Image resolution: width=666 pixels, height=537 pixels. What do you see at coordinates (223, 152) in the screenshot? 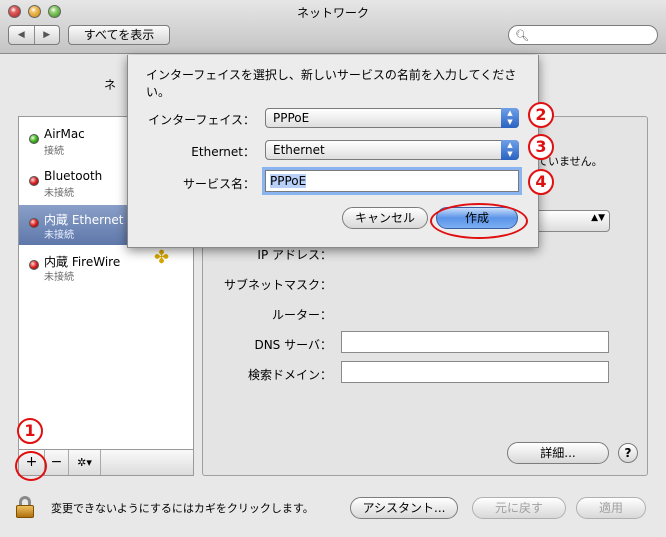
I see `ethernet-label: Ethernet：` at bounding box center [223, 152].